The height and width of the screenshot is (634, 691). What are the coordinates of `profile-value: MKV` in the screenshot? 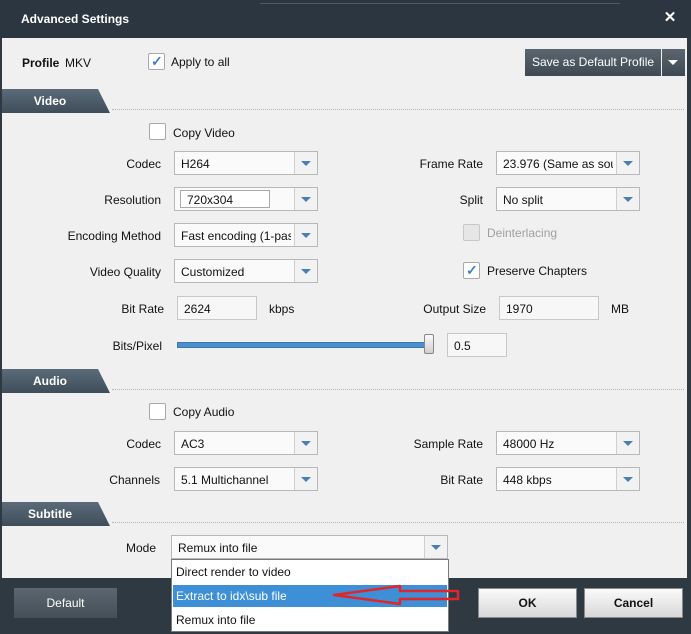 It's located at (78, 63).